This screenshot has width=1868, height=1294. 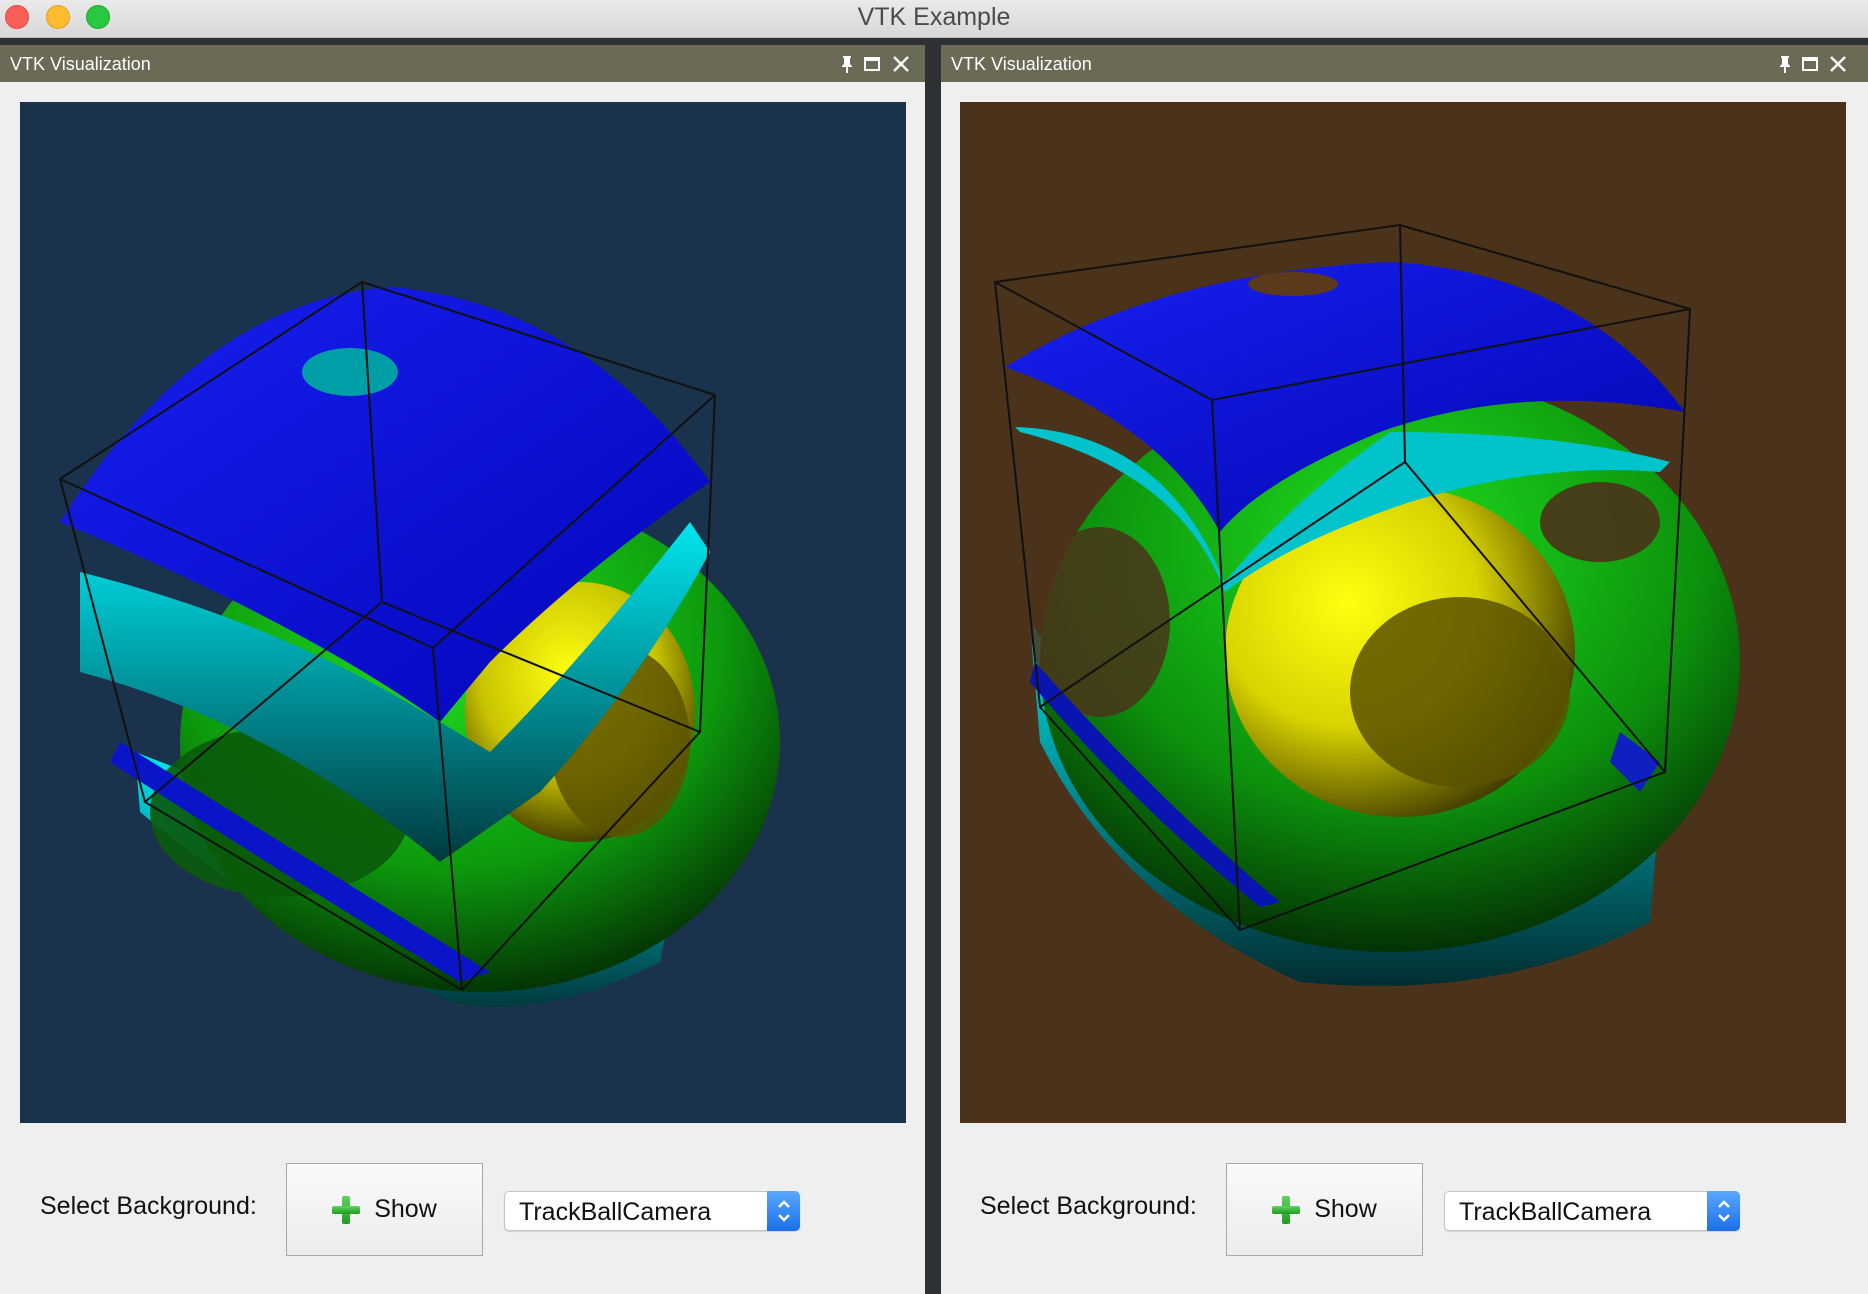 What do you see at coordinates (1460, 692) in the screenshot?
I see `yellow-sphere-shadow` at bounding box center [1460, 692].